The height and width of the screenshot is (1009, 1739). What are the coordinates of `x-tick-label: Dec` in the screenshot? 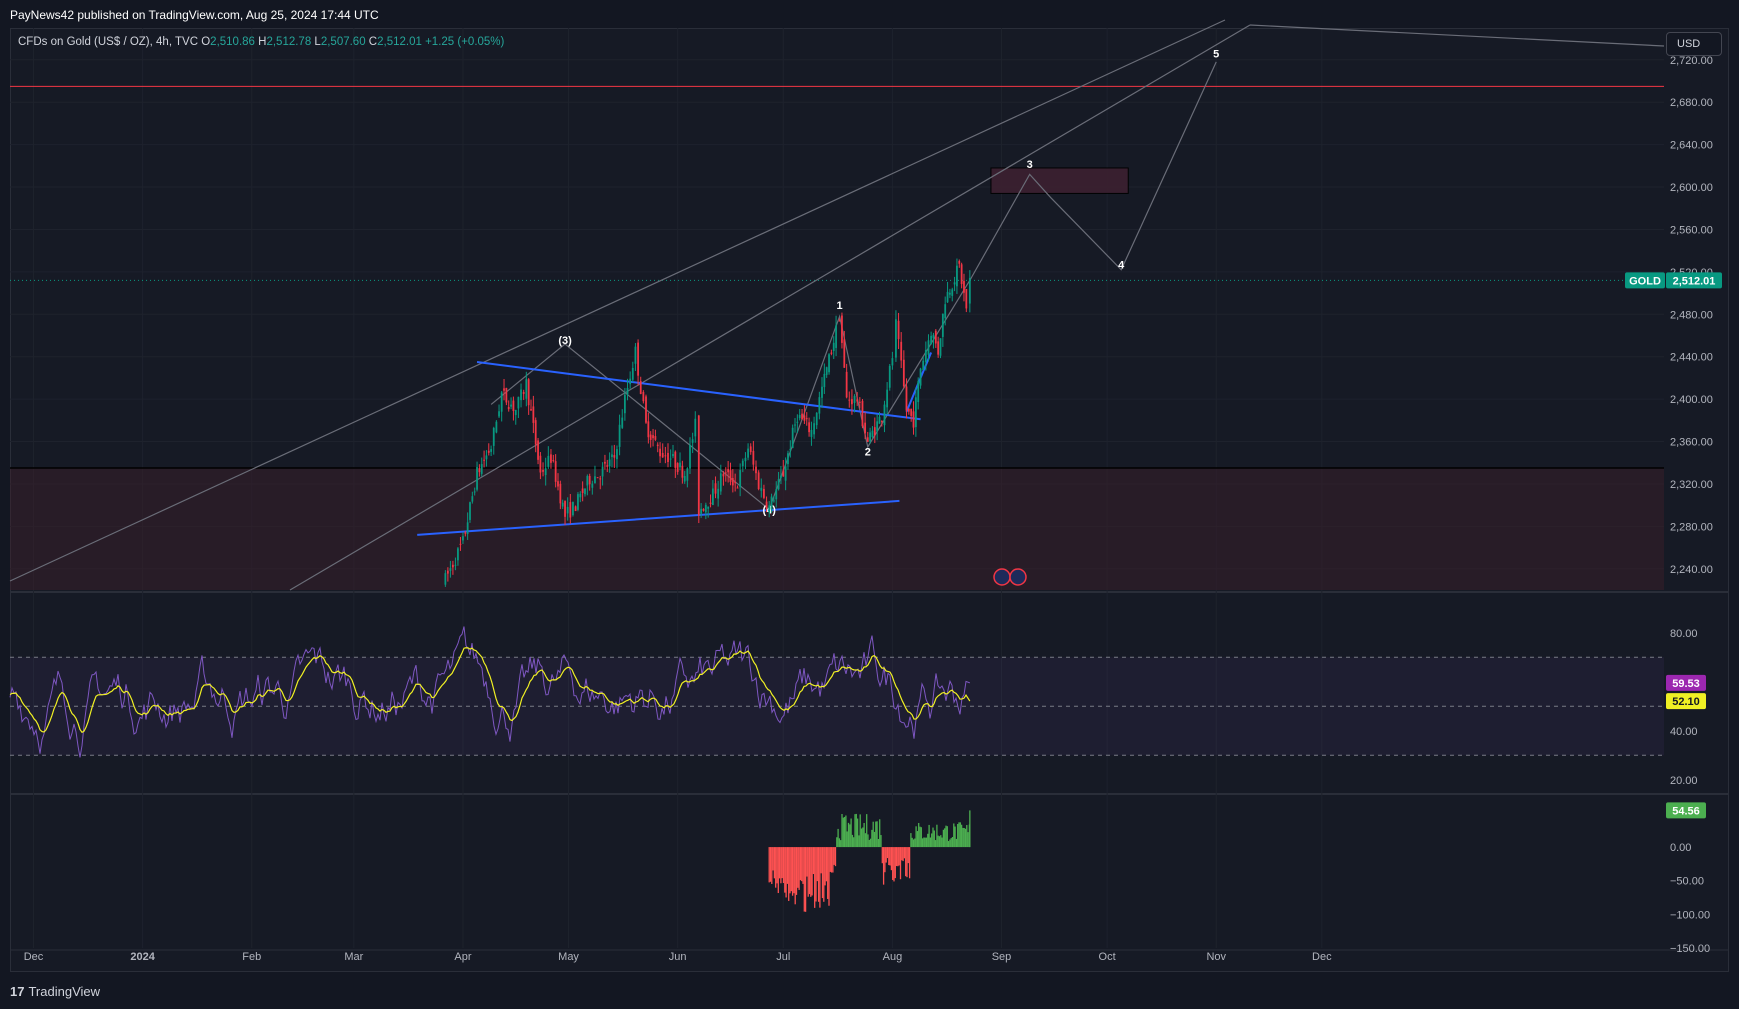 It's located at (1322, 957).